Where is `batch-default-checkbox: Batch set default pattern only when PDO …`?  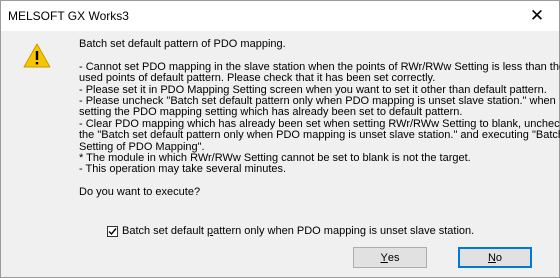 batch-default-checkbox: Batch set default pattern only when PDO … is located at coordinates (290, 231).